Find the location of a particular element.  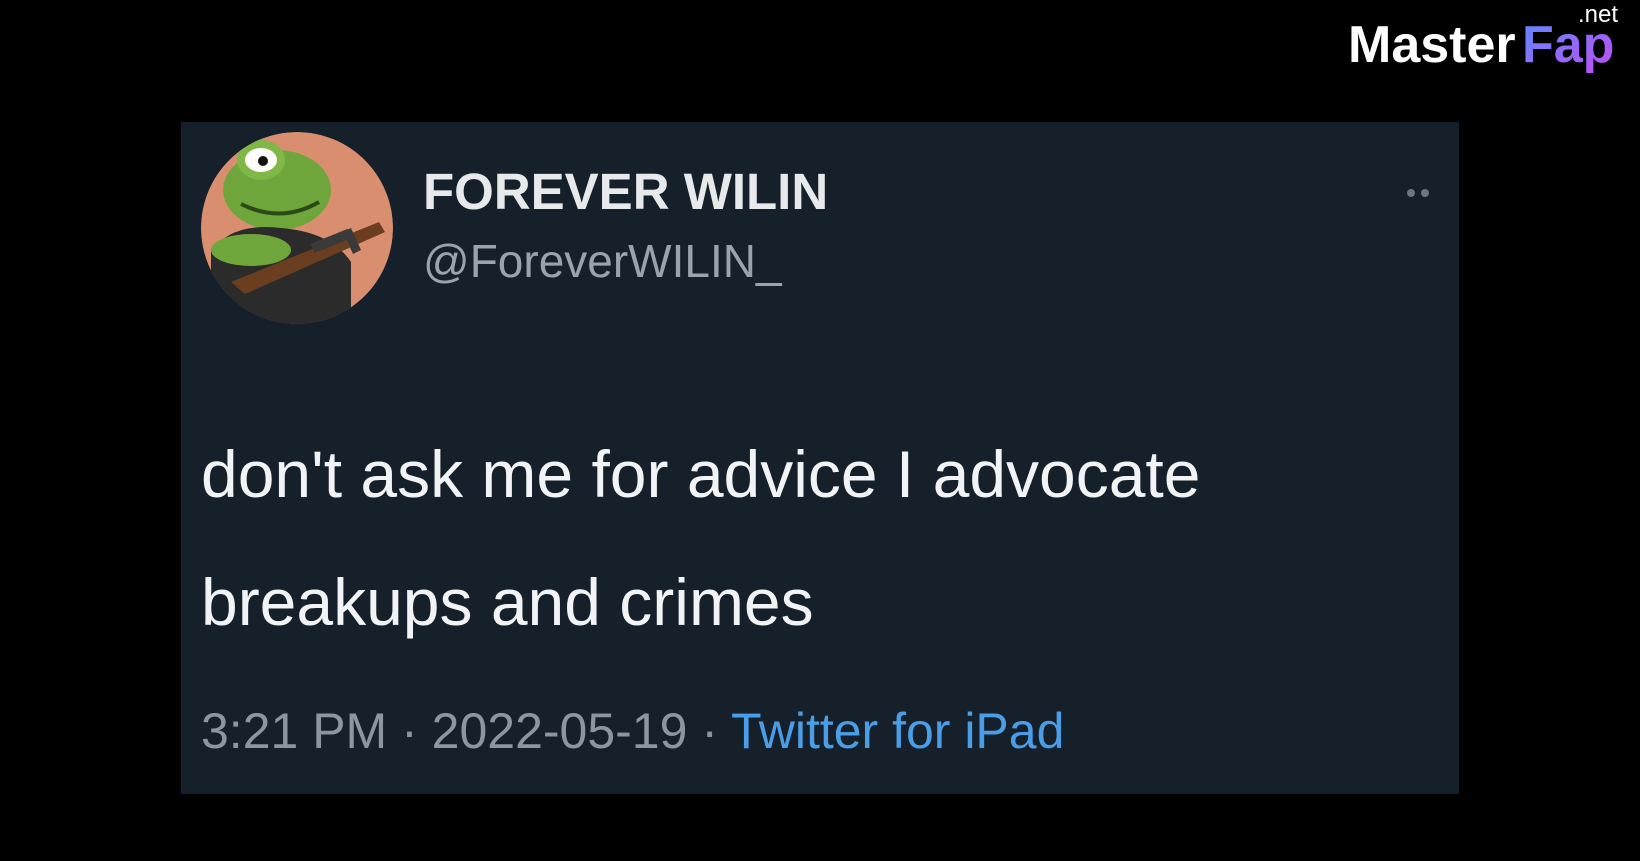

tweet-date: 2022-05-19 is located at coordinates (560, 731).